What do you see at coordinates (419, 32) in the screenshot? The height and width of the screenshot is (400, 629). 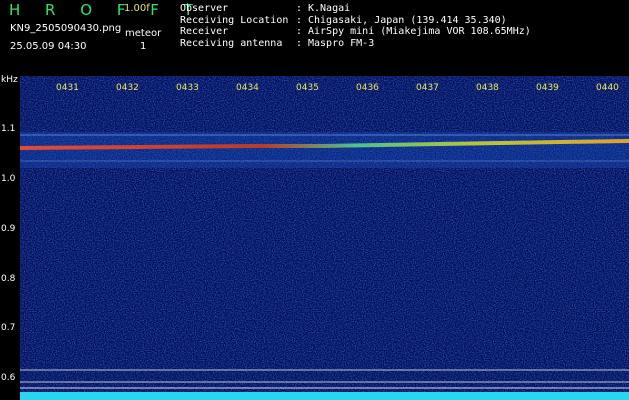 I see `info-value: AirSpy mini (Miakejima VOR 108.65MHz)` at bounding box center [419, 32].